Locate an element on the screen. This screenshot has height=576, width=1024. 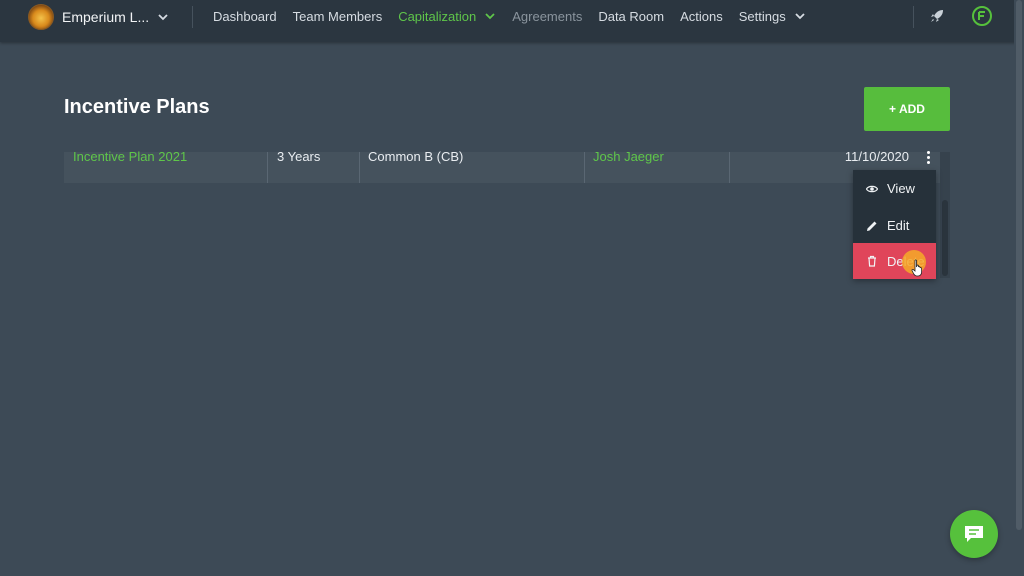
nav-capitalization: Capitalization is located at coordinates (447, 16).